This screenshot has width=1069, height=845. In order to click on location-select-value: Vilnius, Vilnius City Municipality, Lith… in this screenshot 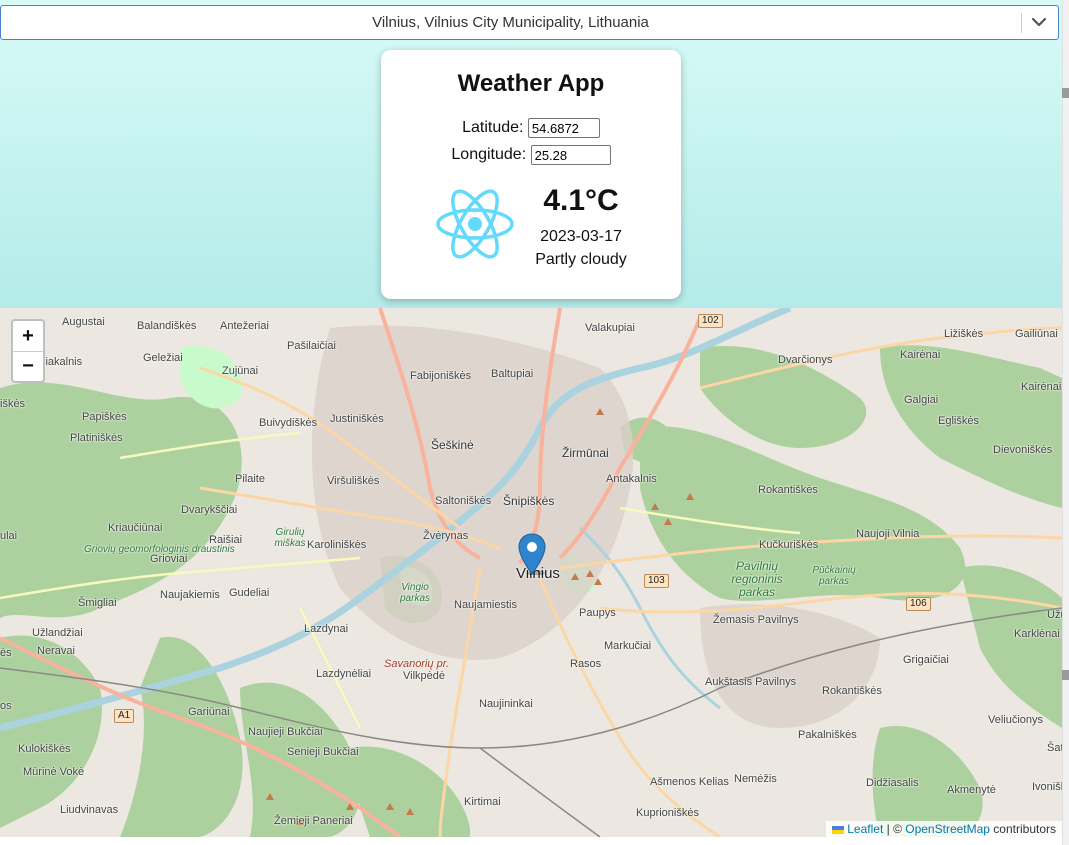, I will do `click(510, 22)`.